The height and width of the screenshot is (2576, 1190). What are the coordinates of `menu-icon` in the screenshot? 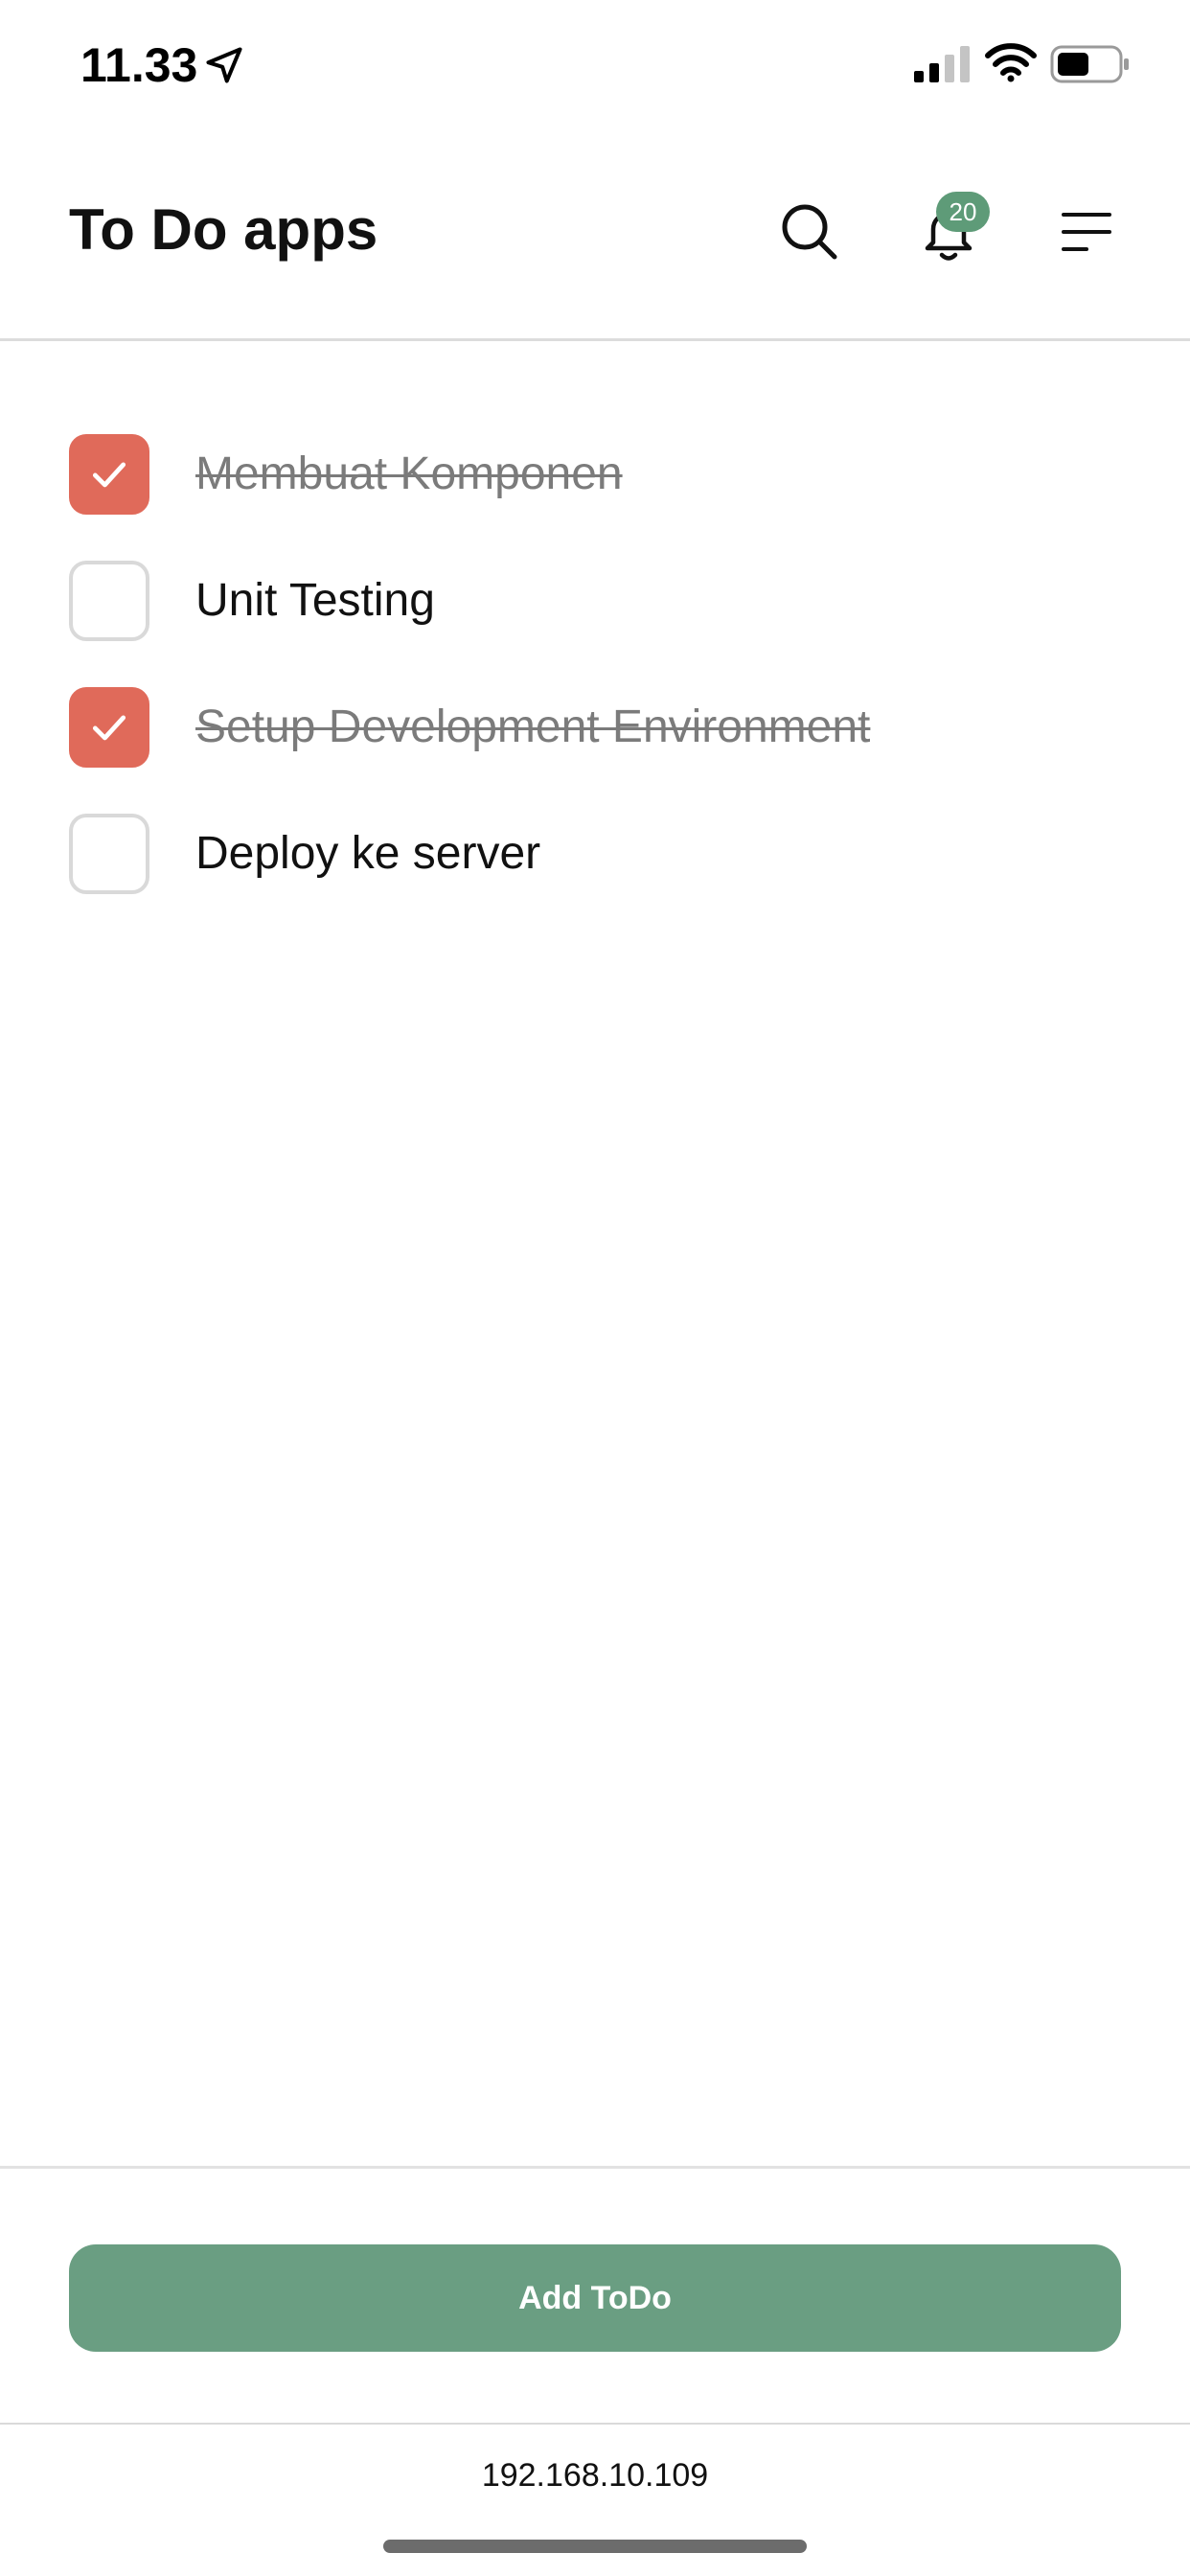 It's located at (1087, 232).